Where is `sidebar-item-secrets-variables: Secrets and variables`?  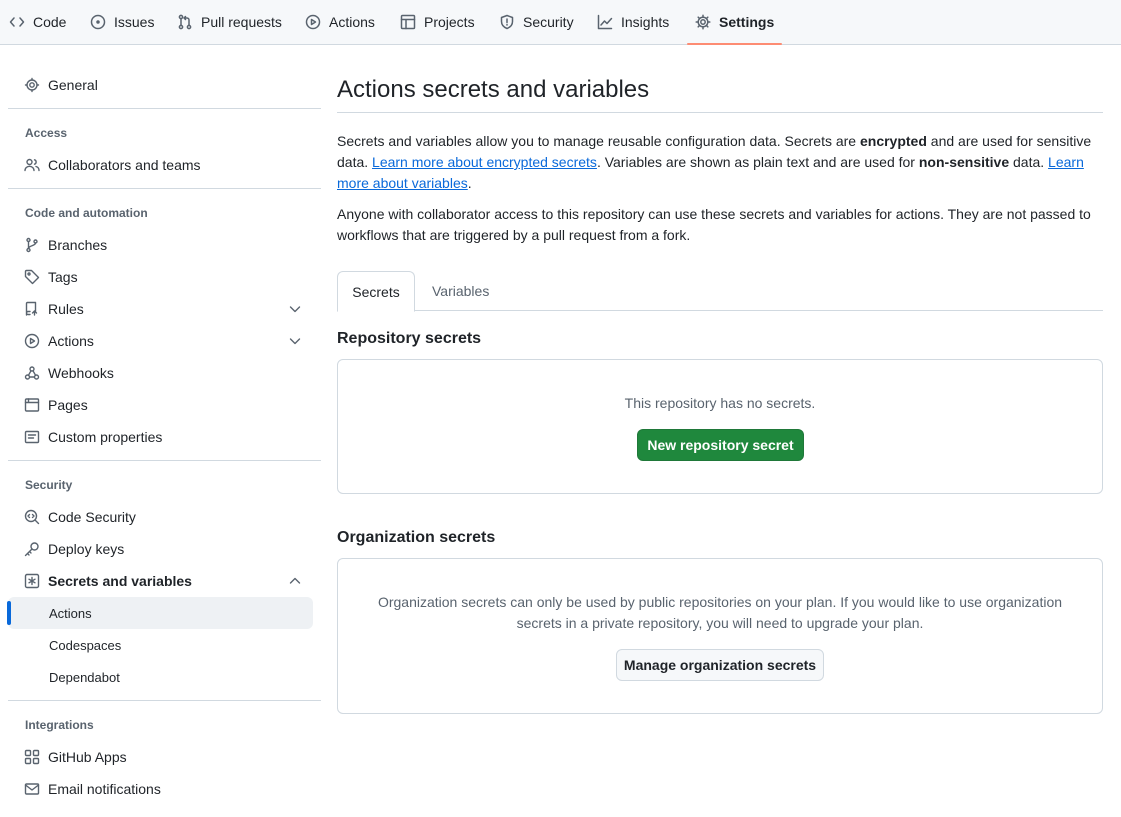 sidebar-item-secrets-variables: Secrets and variables is located at coordinates (160, 581).